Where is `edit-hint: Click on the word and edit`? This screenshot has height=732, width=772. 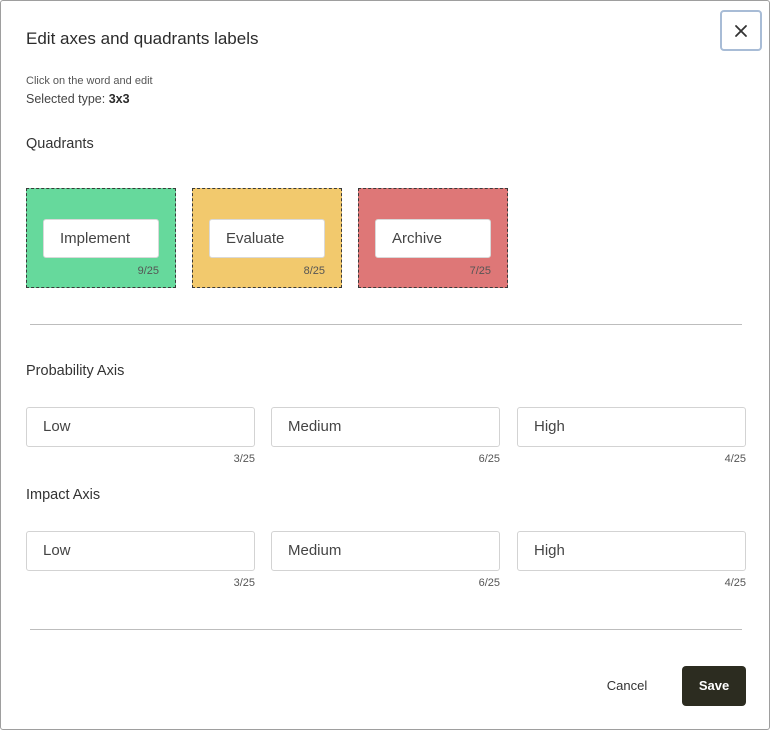 edit-hint: Click on the word and edit is located at coordinates (89, 81).